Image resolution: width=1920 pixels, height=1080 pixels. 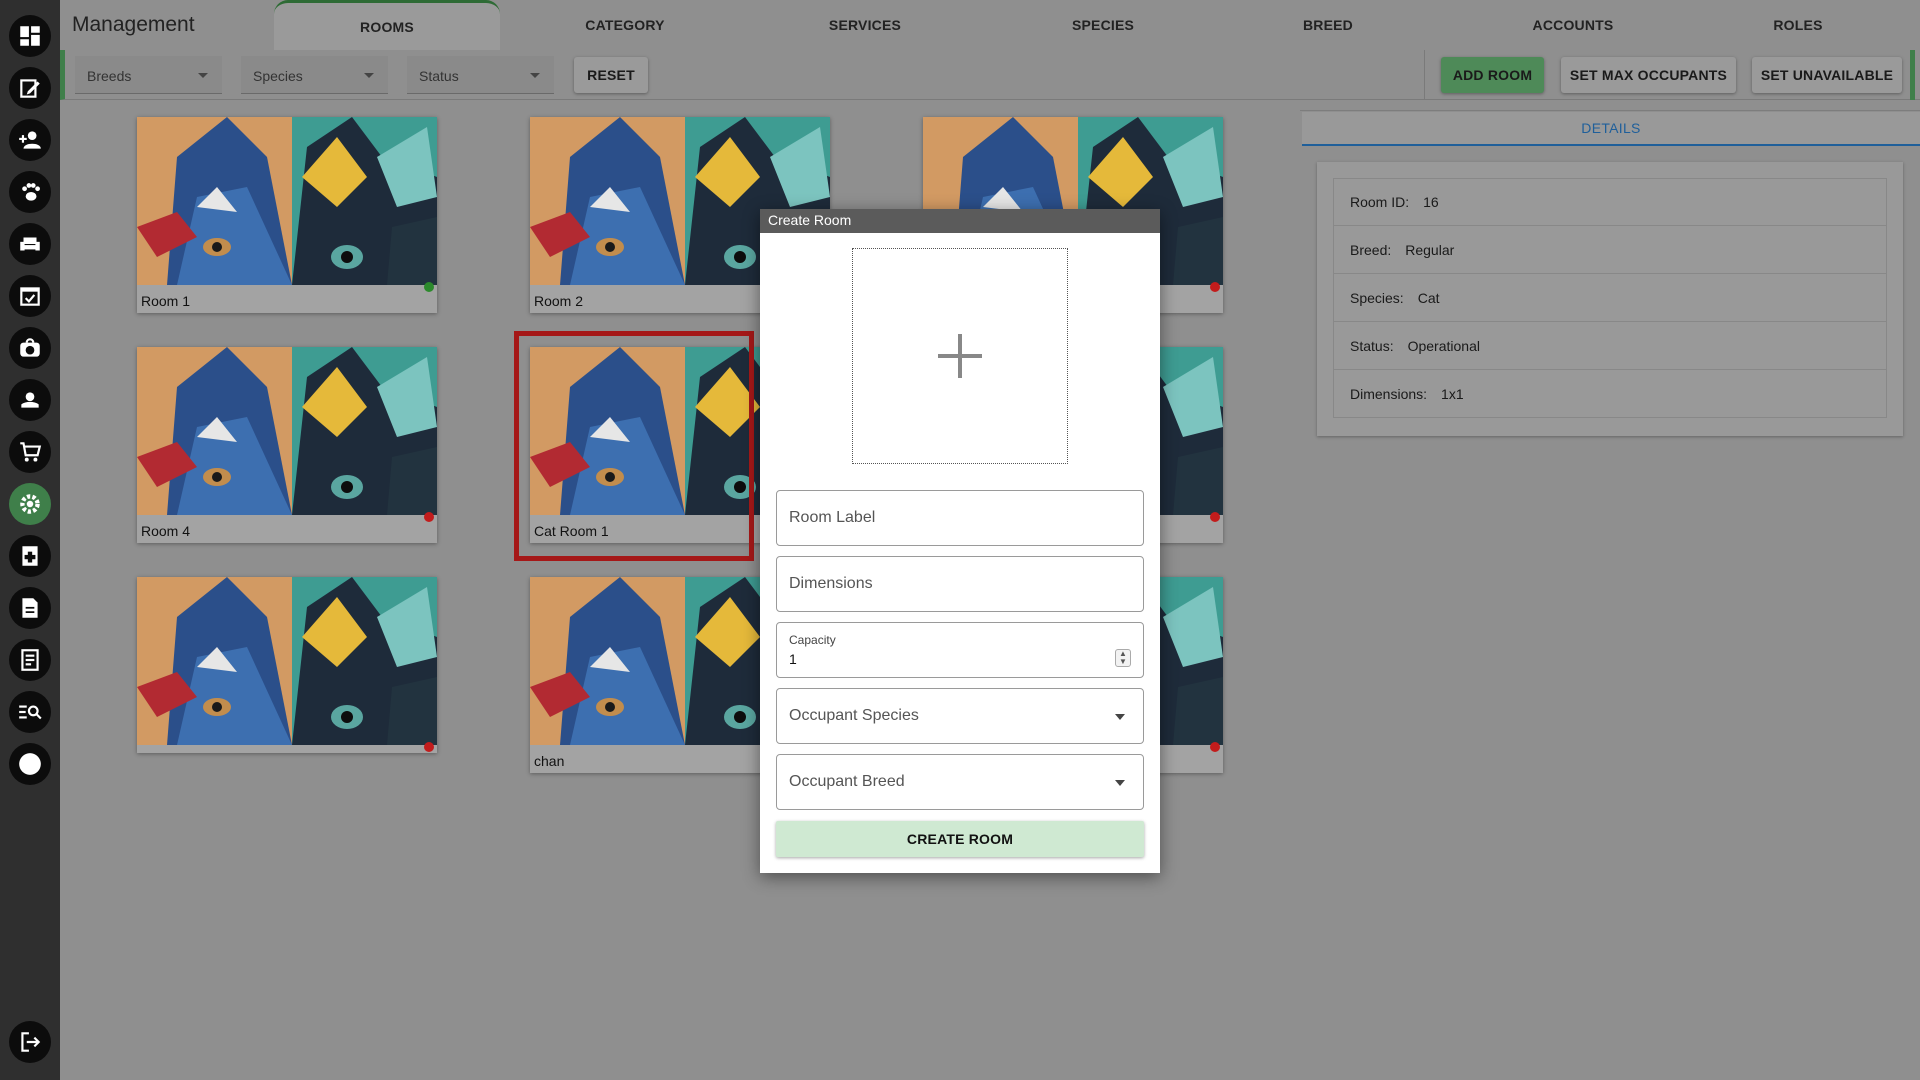 I want to click on capacity-value: 1, so click(x=793, y=659).